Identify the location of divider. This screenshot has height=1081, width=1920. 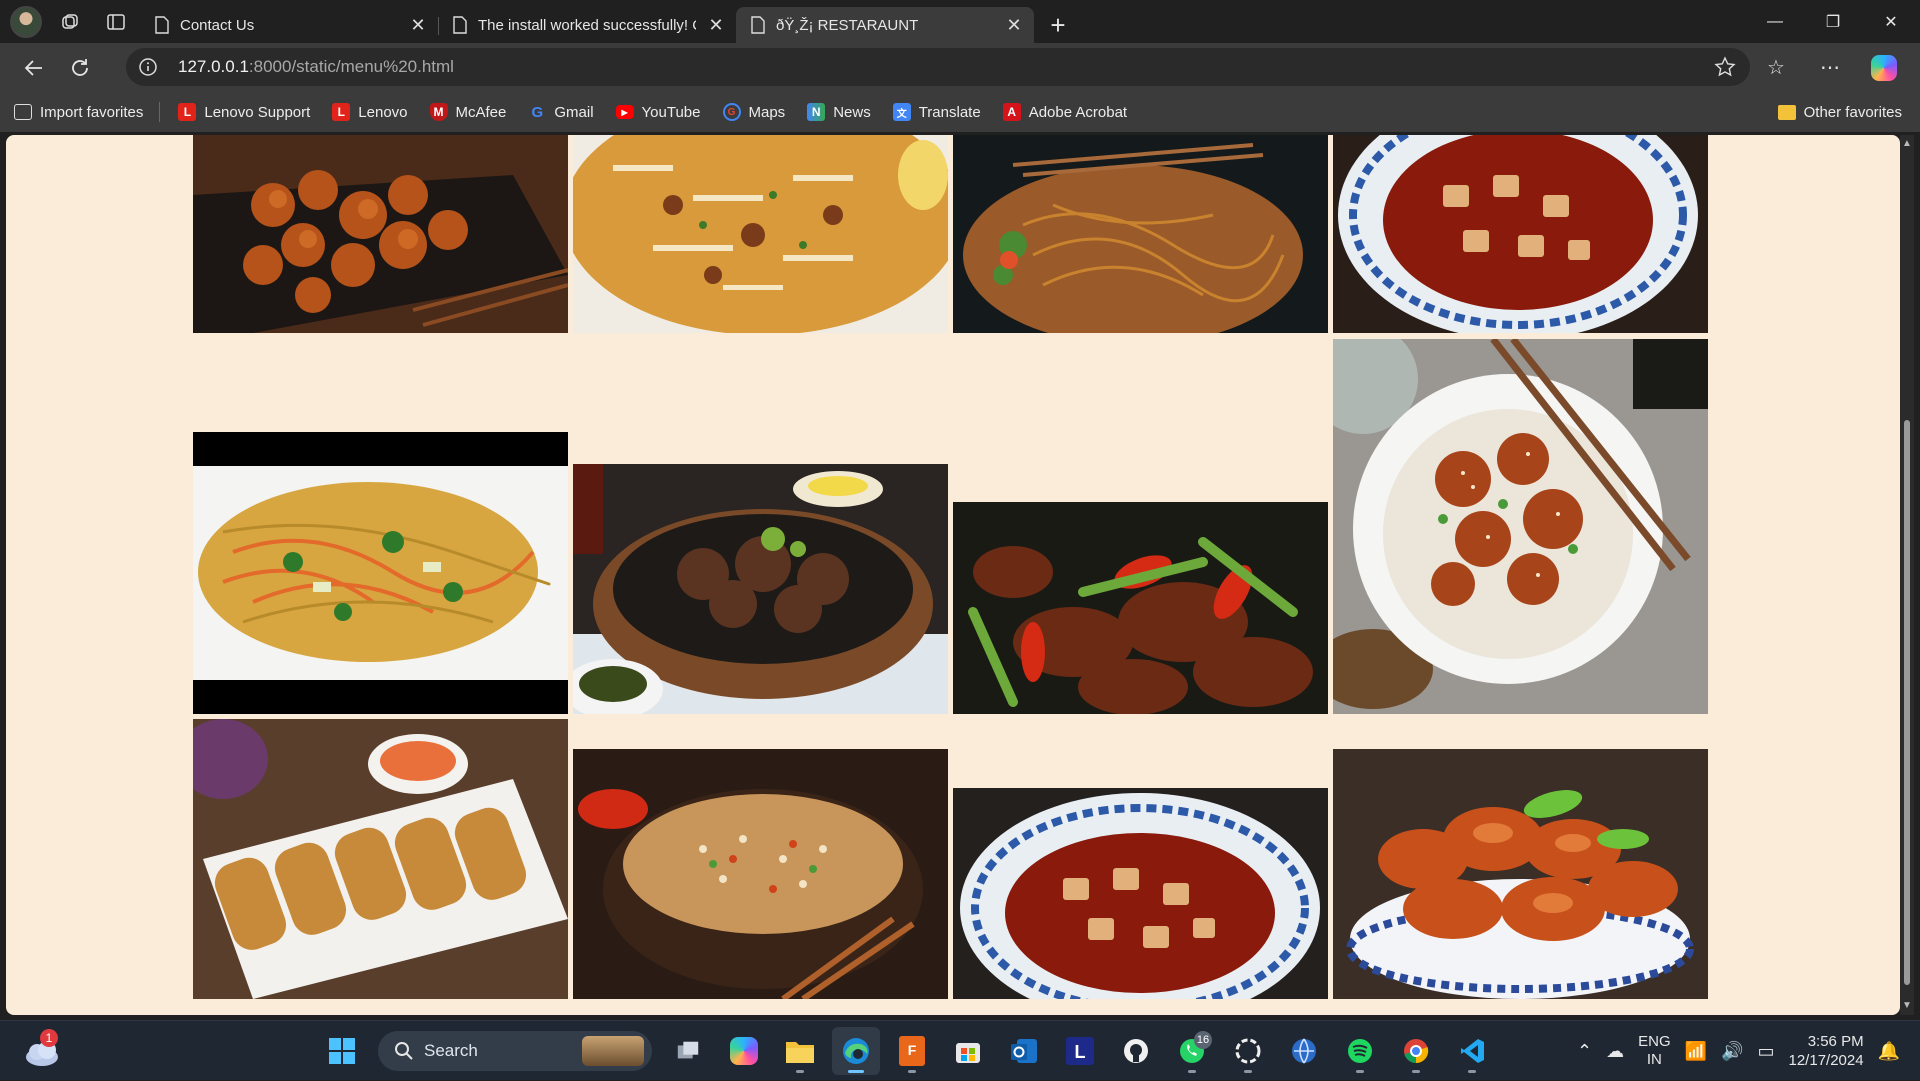
(160, 112).